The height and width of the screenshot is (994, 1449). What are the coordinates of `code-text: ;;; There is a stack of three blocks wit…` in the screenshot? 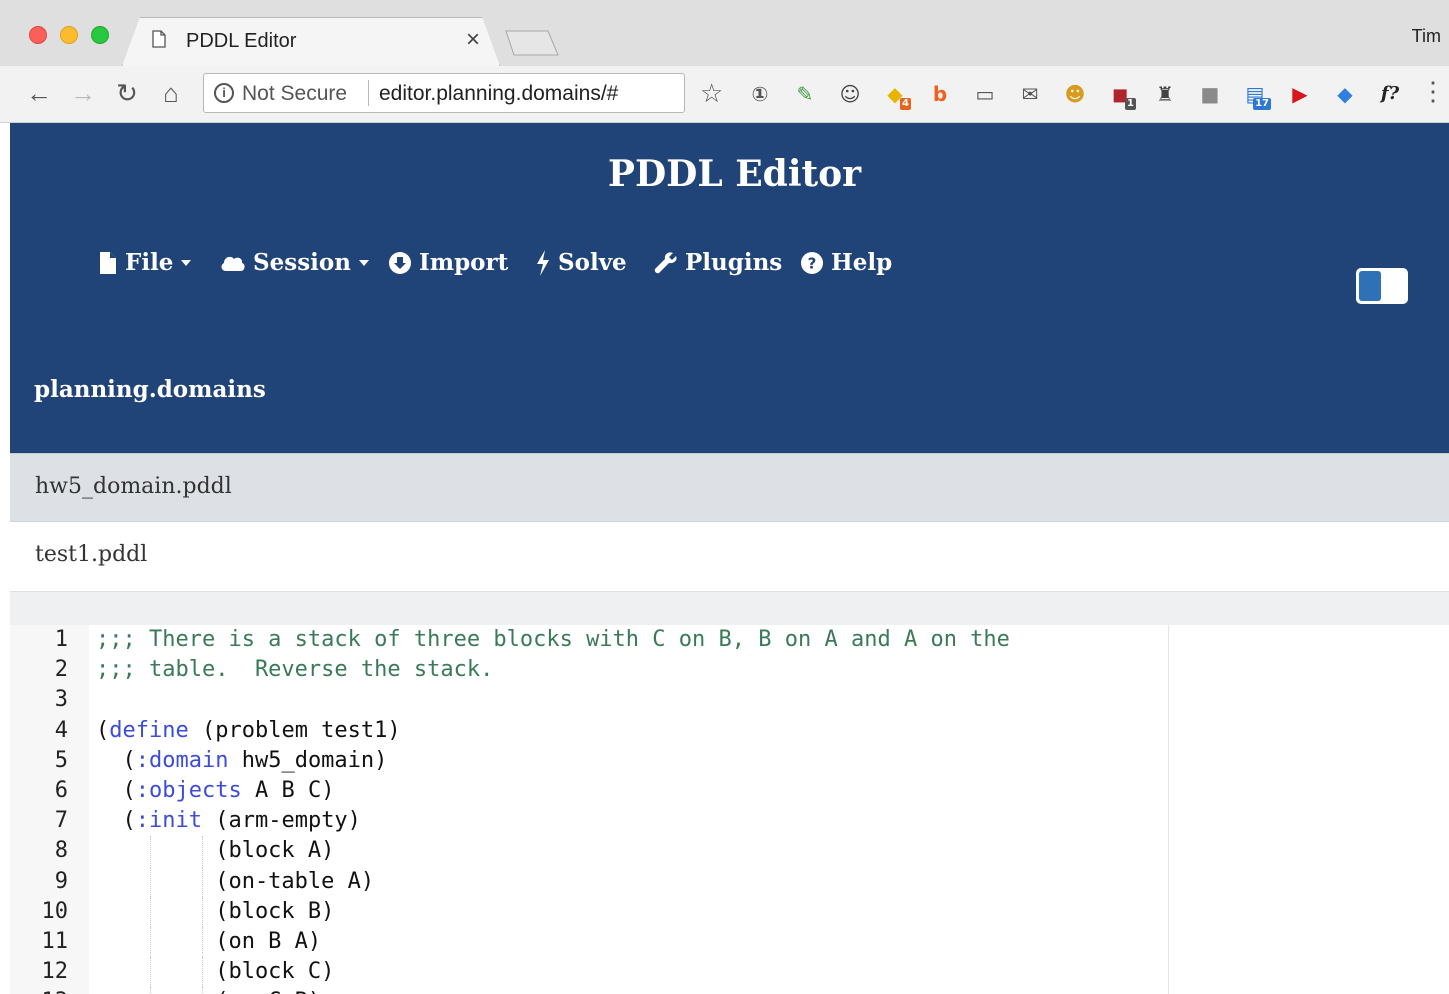 It's located at (553, 639).